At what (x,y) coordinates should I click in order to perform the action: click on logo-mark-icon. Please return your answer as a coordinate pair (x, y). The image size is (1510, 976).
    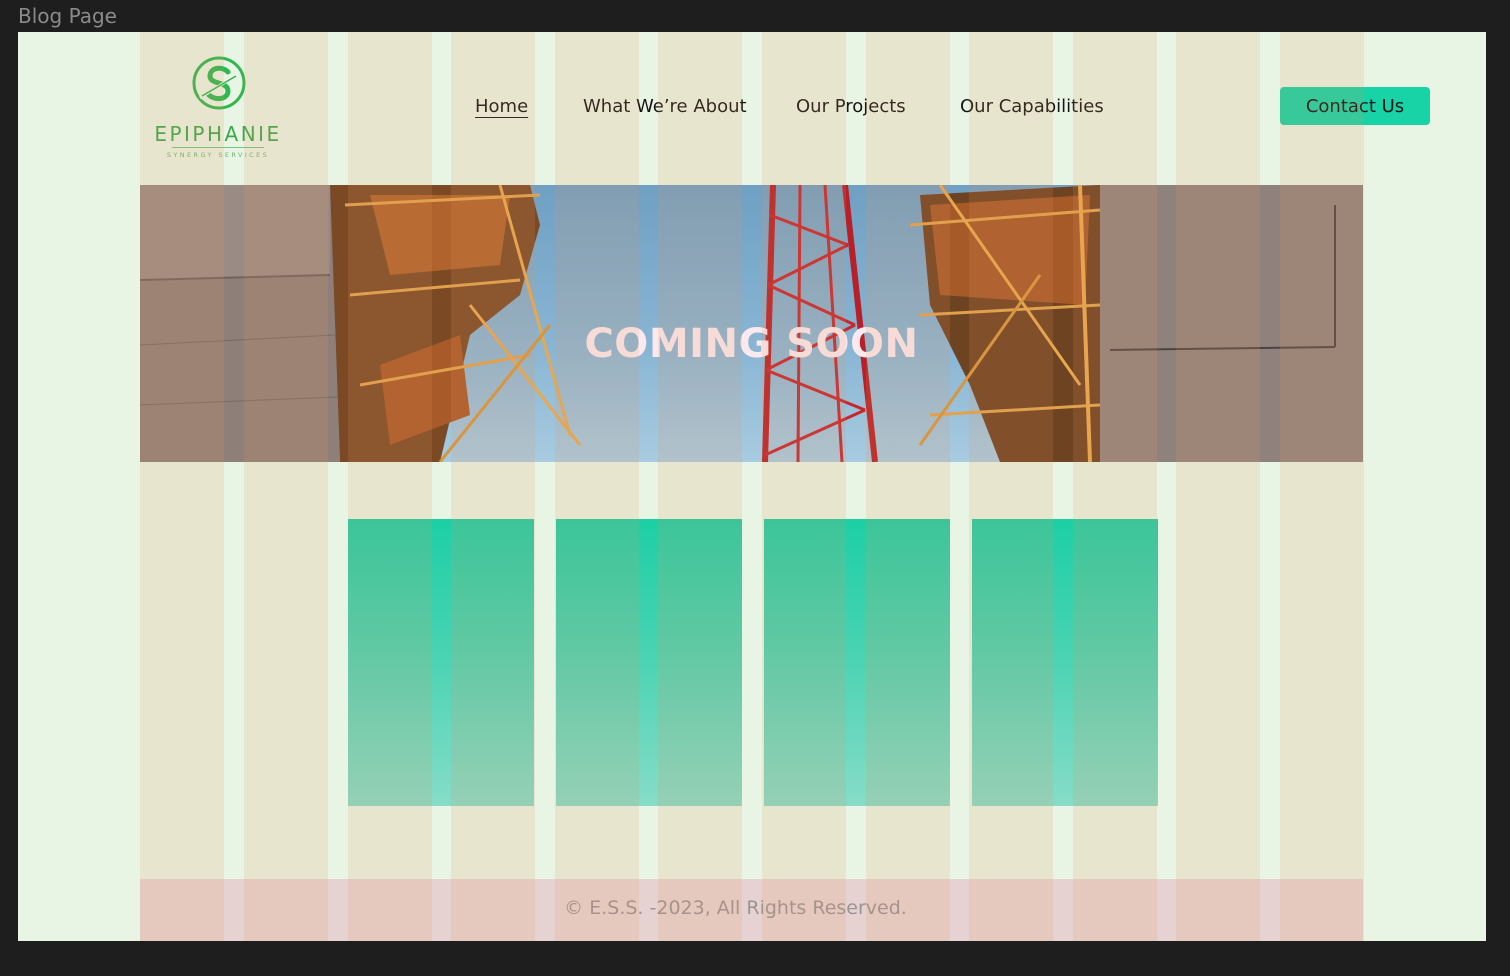
    Looking at the image, I should click on (219, 83).